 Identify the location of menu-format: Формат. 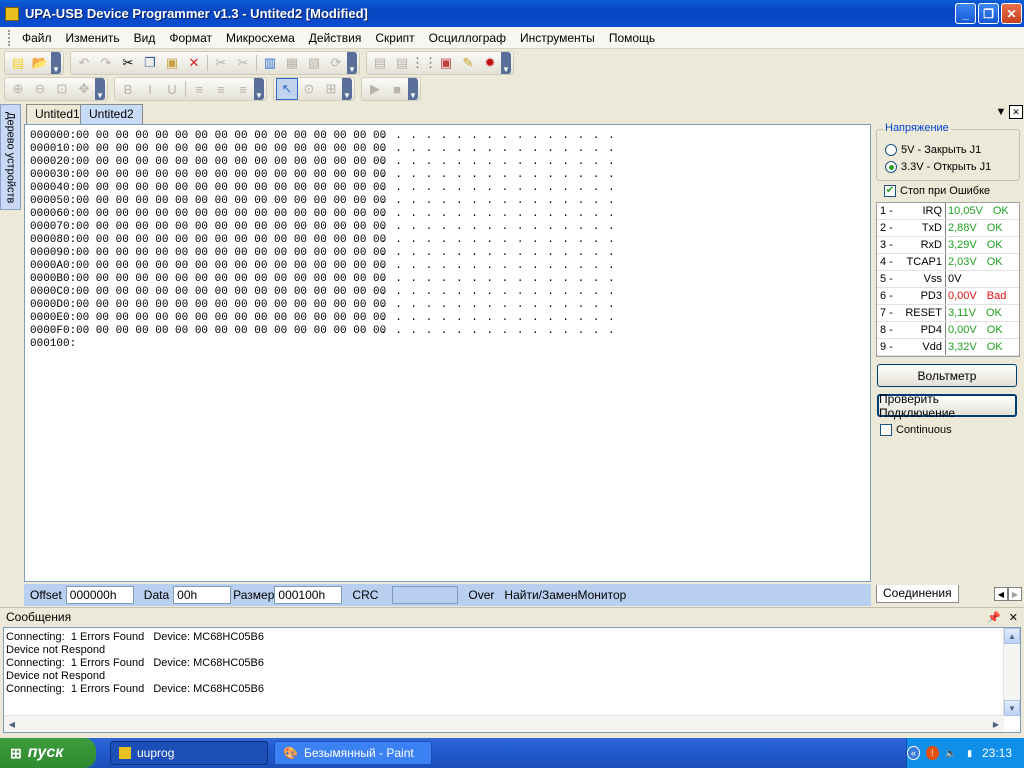
(190, 38).